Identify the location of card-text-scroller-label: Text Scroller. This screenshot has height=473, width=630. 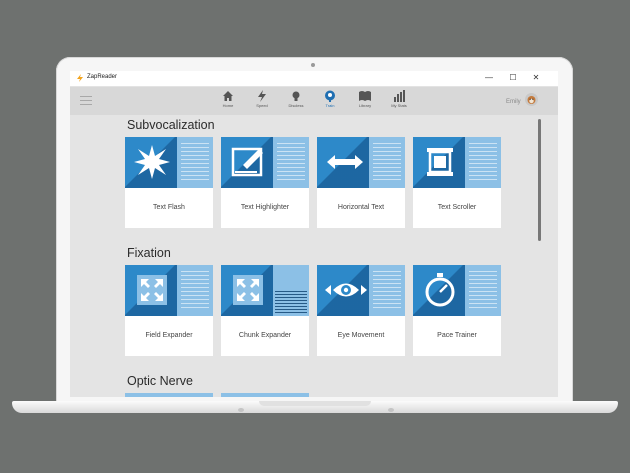
(457, 207).